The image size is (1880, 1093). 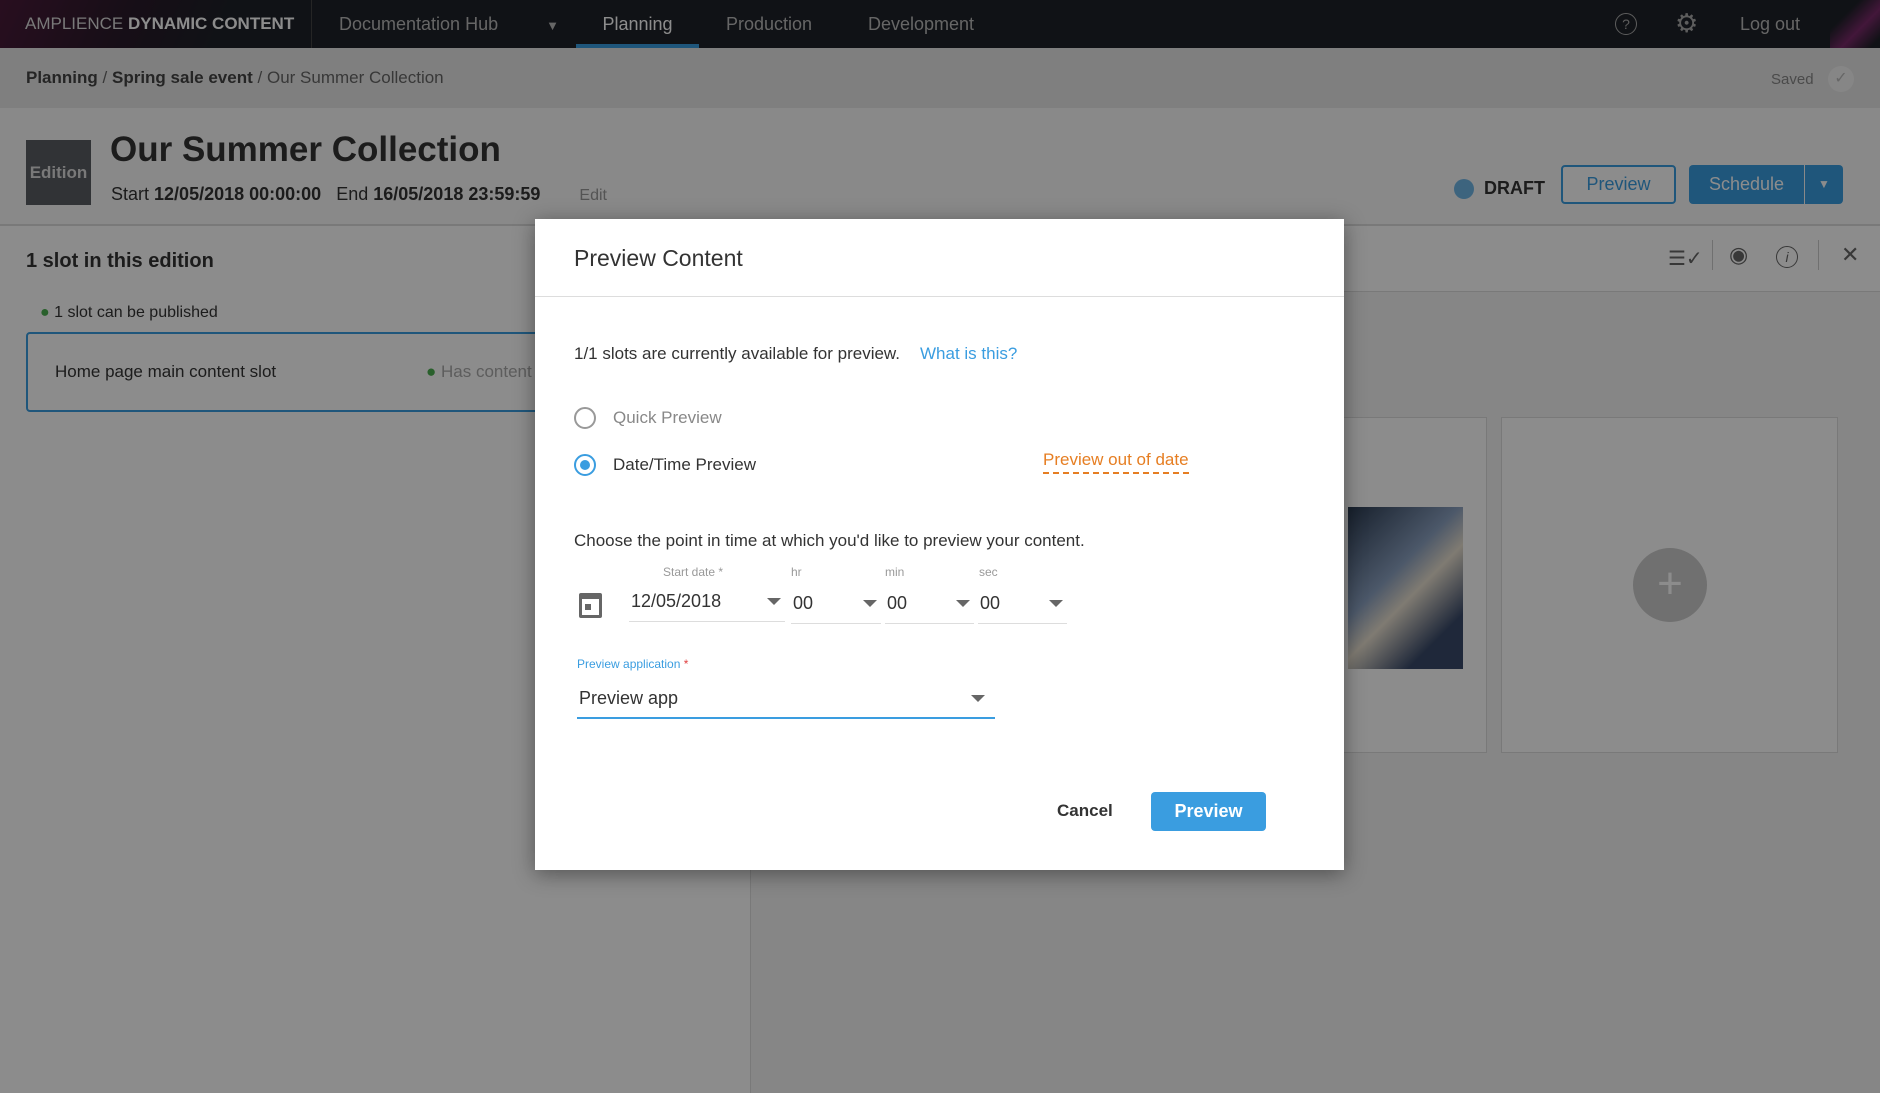 What do you see at coordinates (968, 354) in the screenshot?
I see `what-is-this-link: What is this?` at bounding box center [968, 354].